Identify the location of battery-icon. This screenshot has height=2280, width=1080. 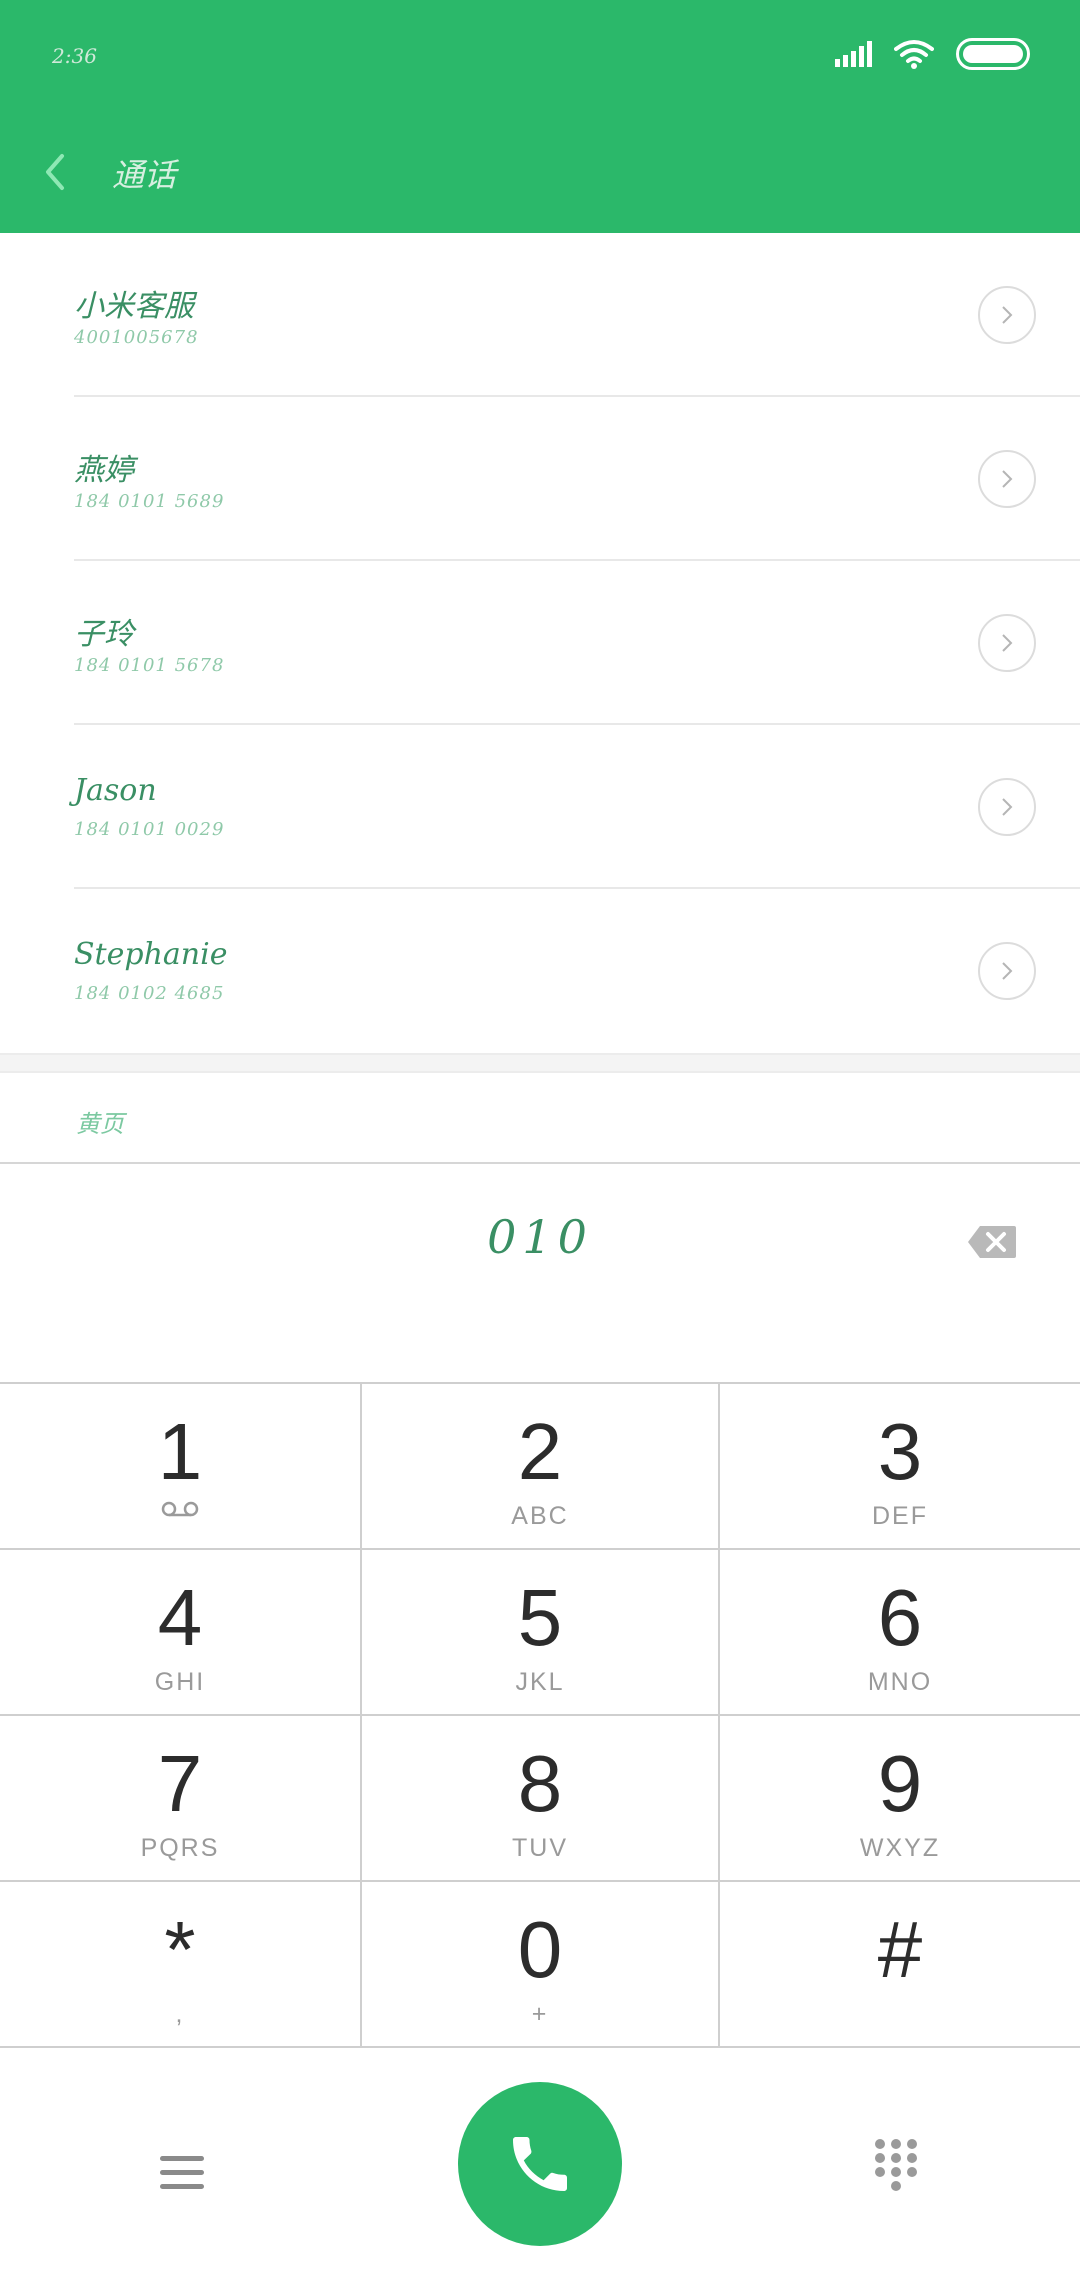
(993, 54).